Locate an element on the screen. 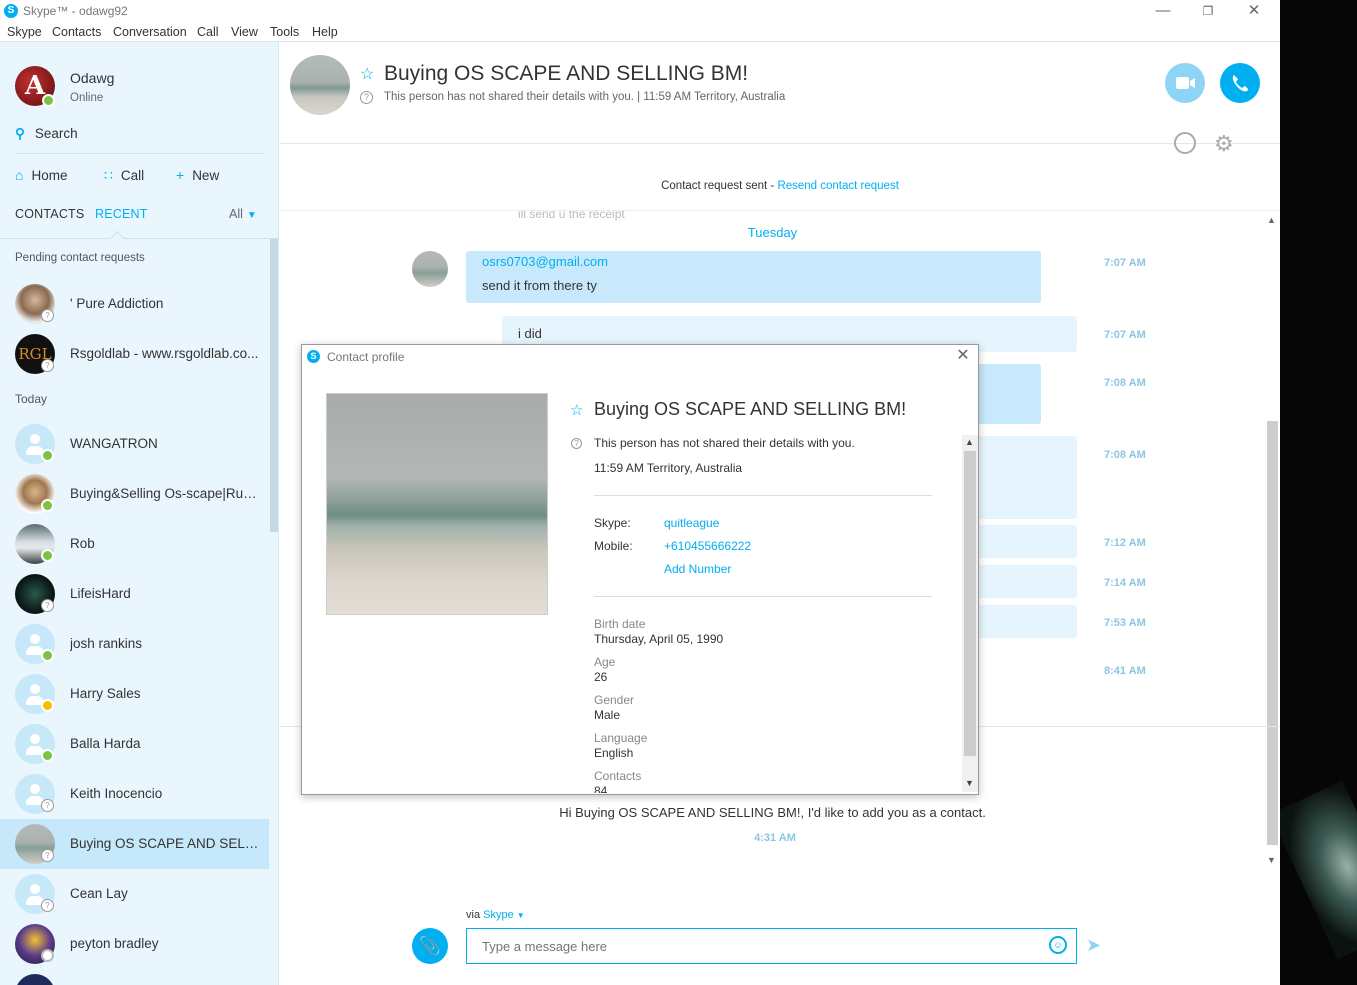 Image resolution: width=1357 pixels, height=985 pixels. mobile-label: Mobile: is located at coordinates (613, 546).